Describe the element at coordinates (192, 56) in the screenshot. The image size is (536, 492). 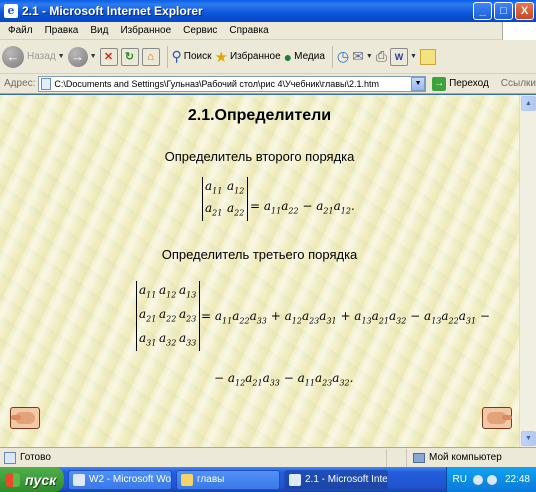
I see `search-button: ⚲ Поиск` at that location.